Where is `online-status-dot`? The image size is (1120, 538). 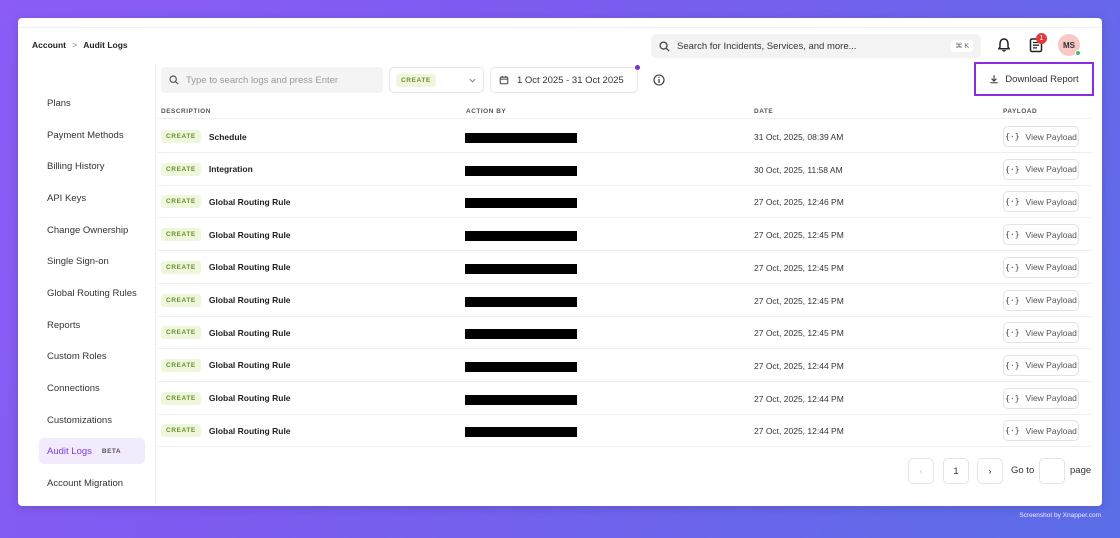
online-status-dot is located at coordinates (1078, 53).